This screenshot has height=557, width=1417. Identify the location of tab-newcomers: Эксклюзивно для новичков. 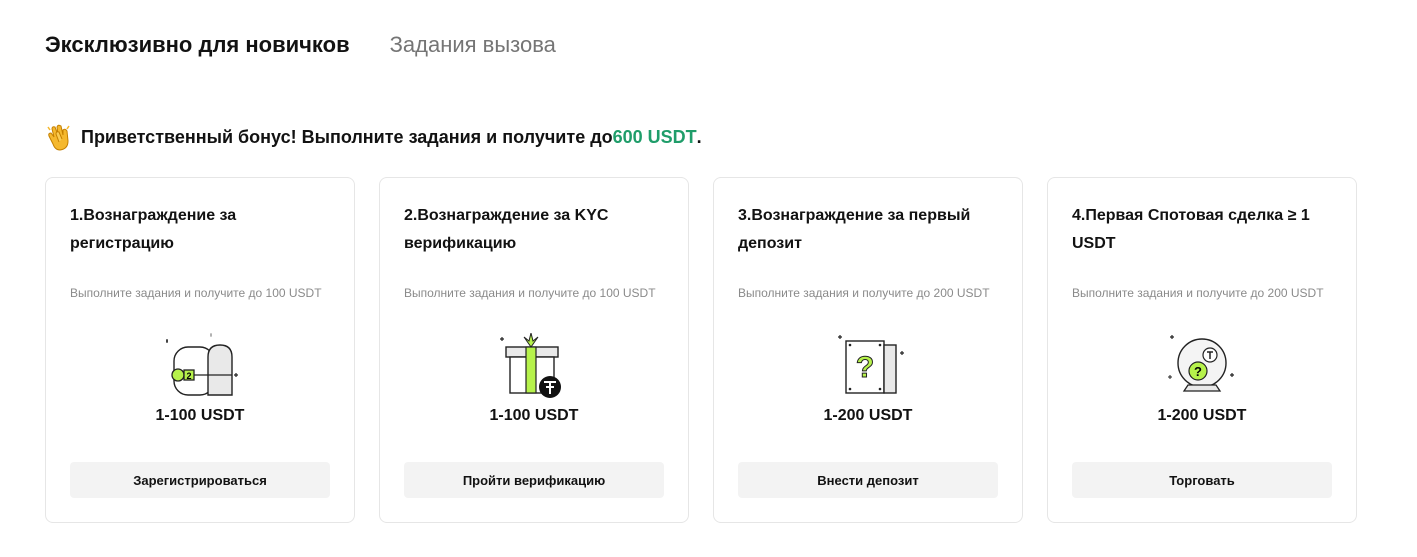
(197, 45).